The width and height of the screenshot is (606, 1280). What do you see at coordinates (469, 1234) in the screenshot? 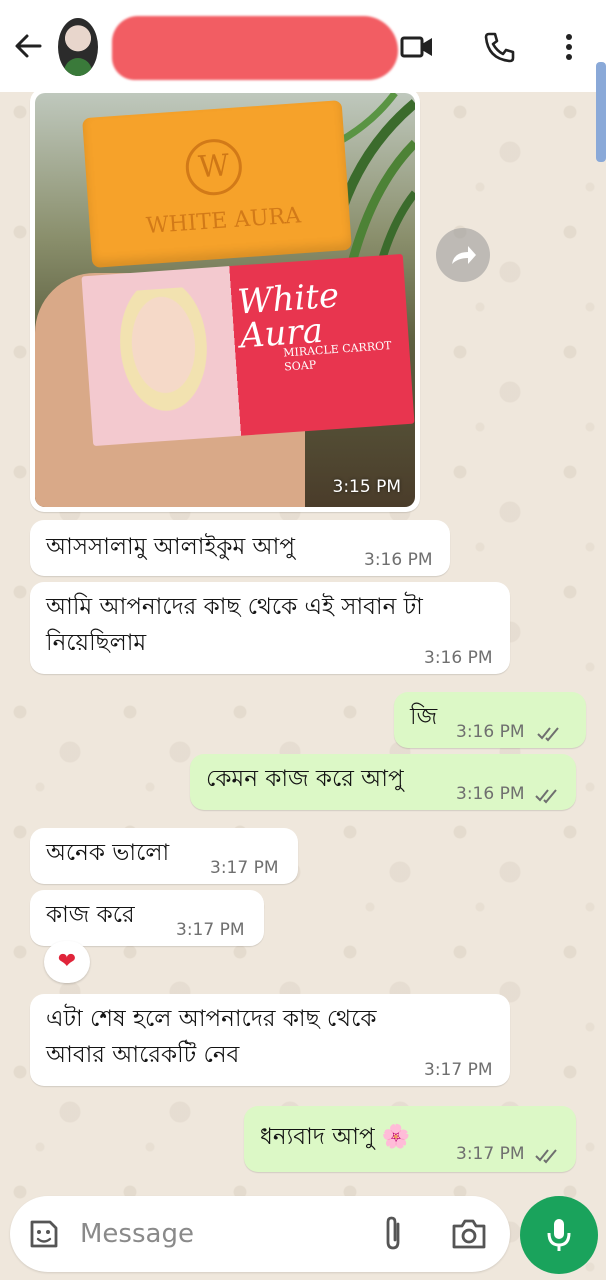
I see `camera-icon` at bounding box center [469, 1234].